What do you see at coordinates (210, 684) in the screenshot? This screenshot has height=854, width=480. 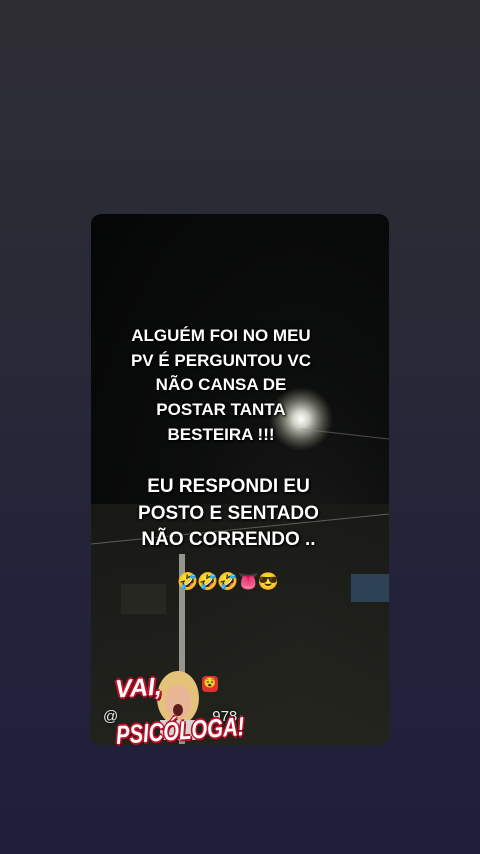 I see `emoji-badge-icon: 😵` at bounding box center [210, 684].